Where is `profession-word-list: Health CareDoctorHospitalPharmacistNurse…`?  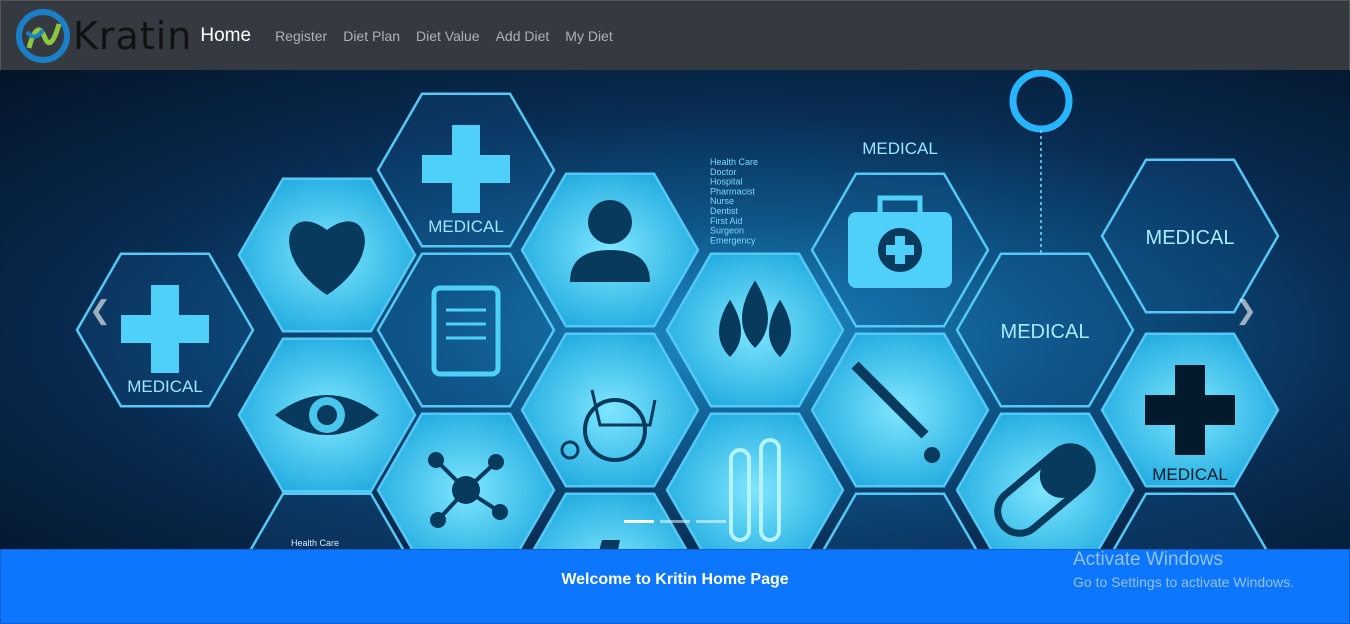
profession-word-list: Health CareDoctorHospitalPharmacistNurse… is located at coordinates (734, 201).